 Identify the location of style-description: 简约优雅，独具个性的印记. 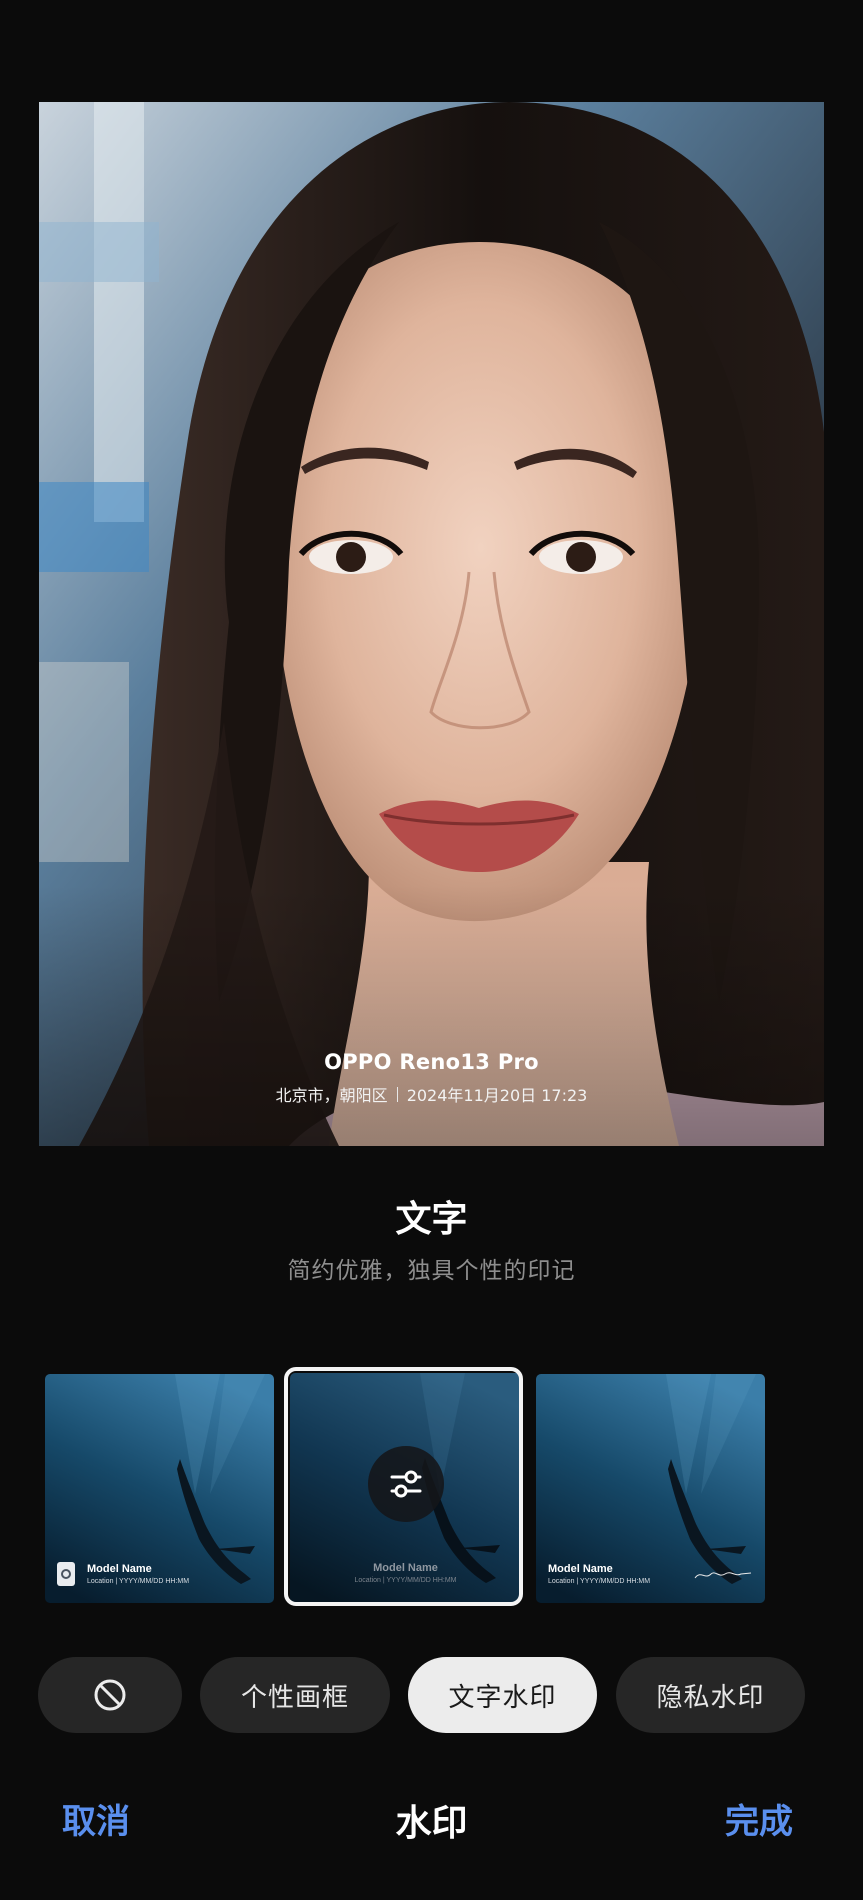
(431, 1271).